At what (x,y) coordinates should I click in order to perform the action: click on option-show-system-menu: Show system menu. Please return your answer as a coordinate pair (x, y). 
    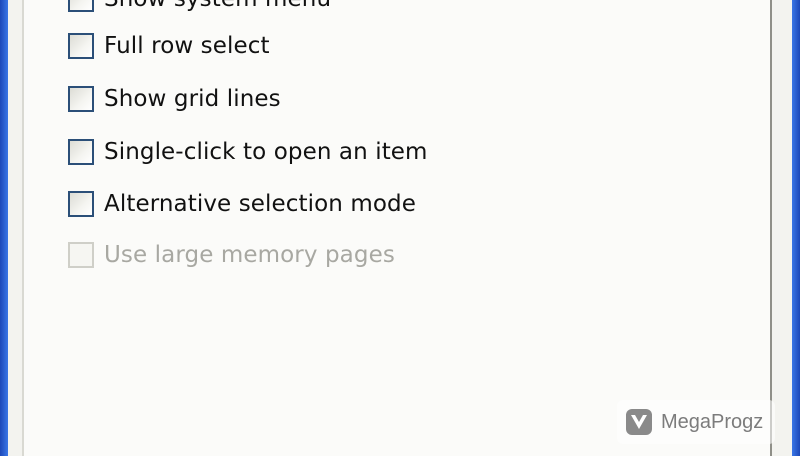
    Looking at the image, I should click on (199, 8).